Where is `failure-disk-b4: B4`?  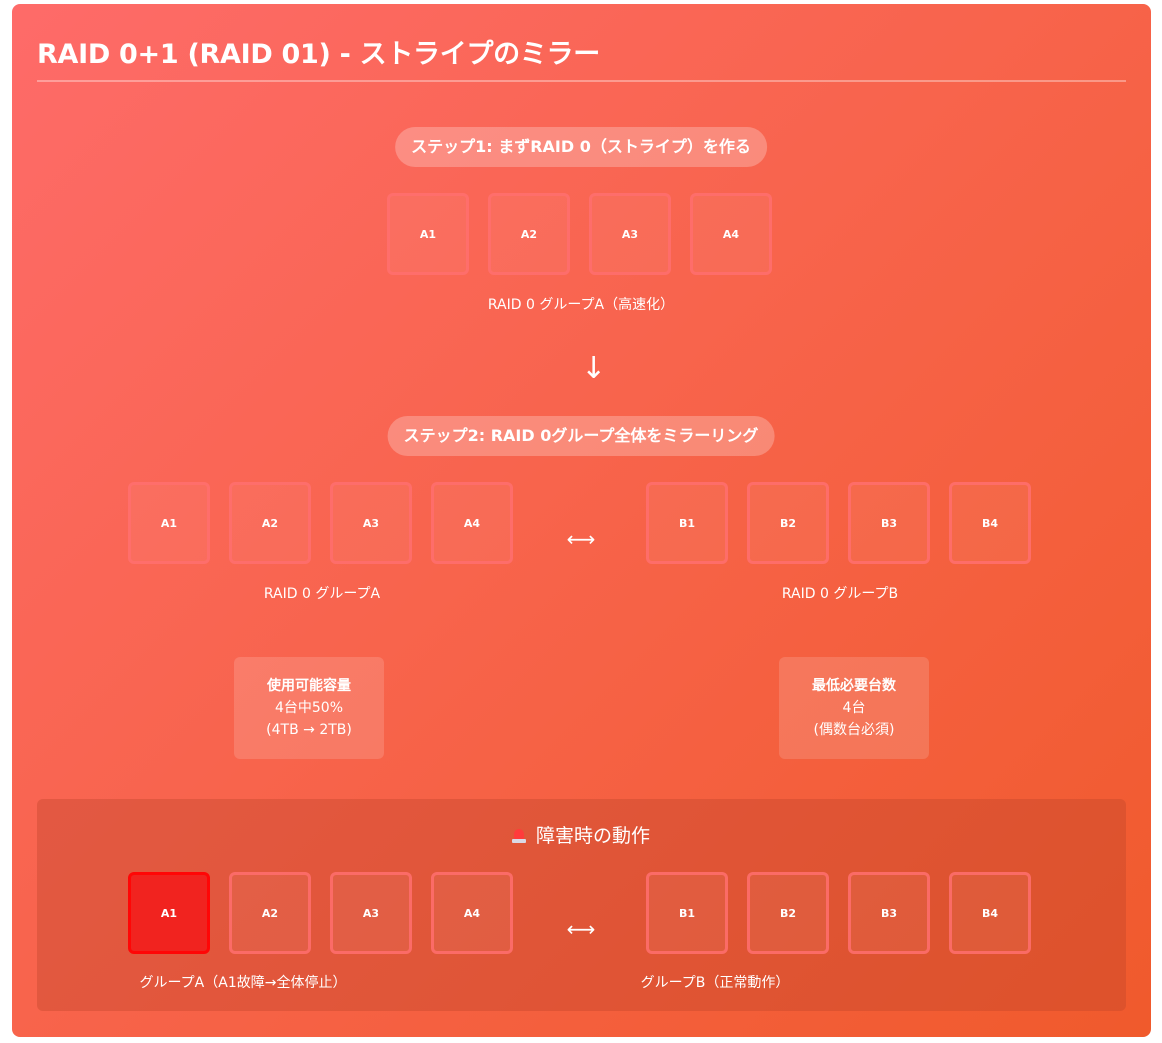
failure-disk-b4: B4 is located at coordinates (990, 913).